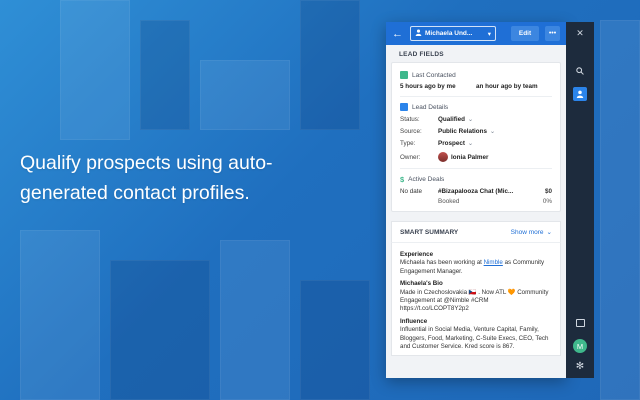 Image resolution: width=640 pixels, height=400 pixels. Describe the element at coordinates (476, 119) in the screenshot. I see `status-row: Status: Qualified ⌄` at that location.